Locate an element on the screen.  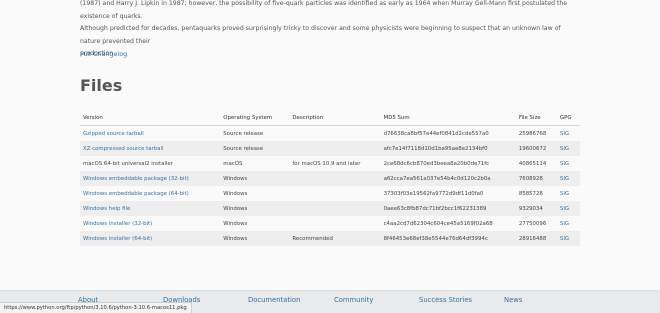
version-link: Windows embeddable package (64-bit) is located at coordinates (136, 194).